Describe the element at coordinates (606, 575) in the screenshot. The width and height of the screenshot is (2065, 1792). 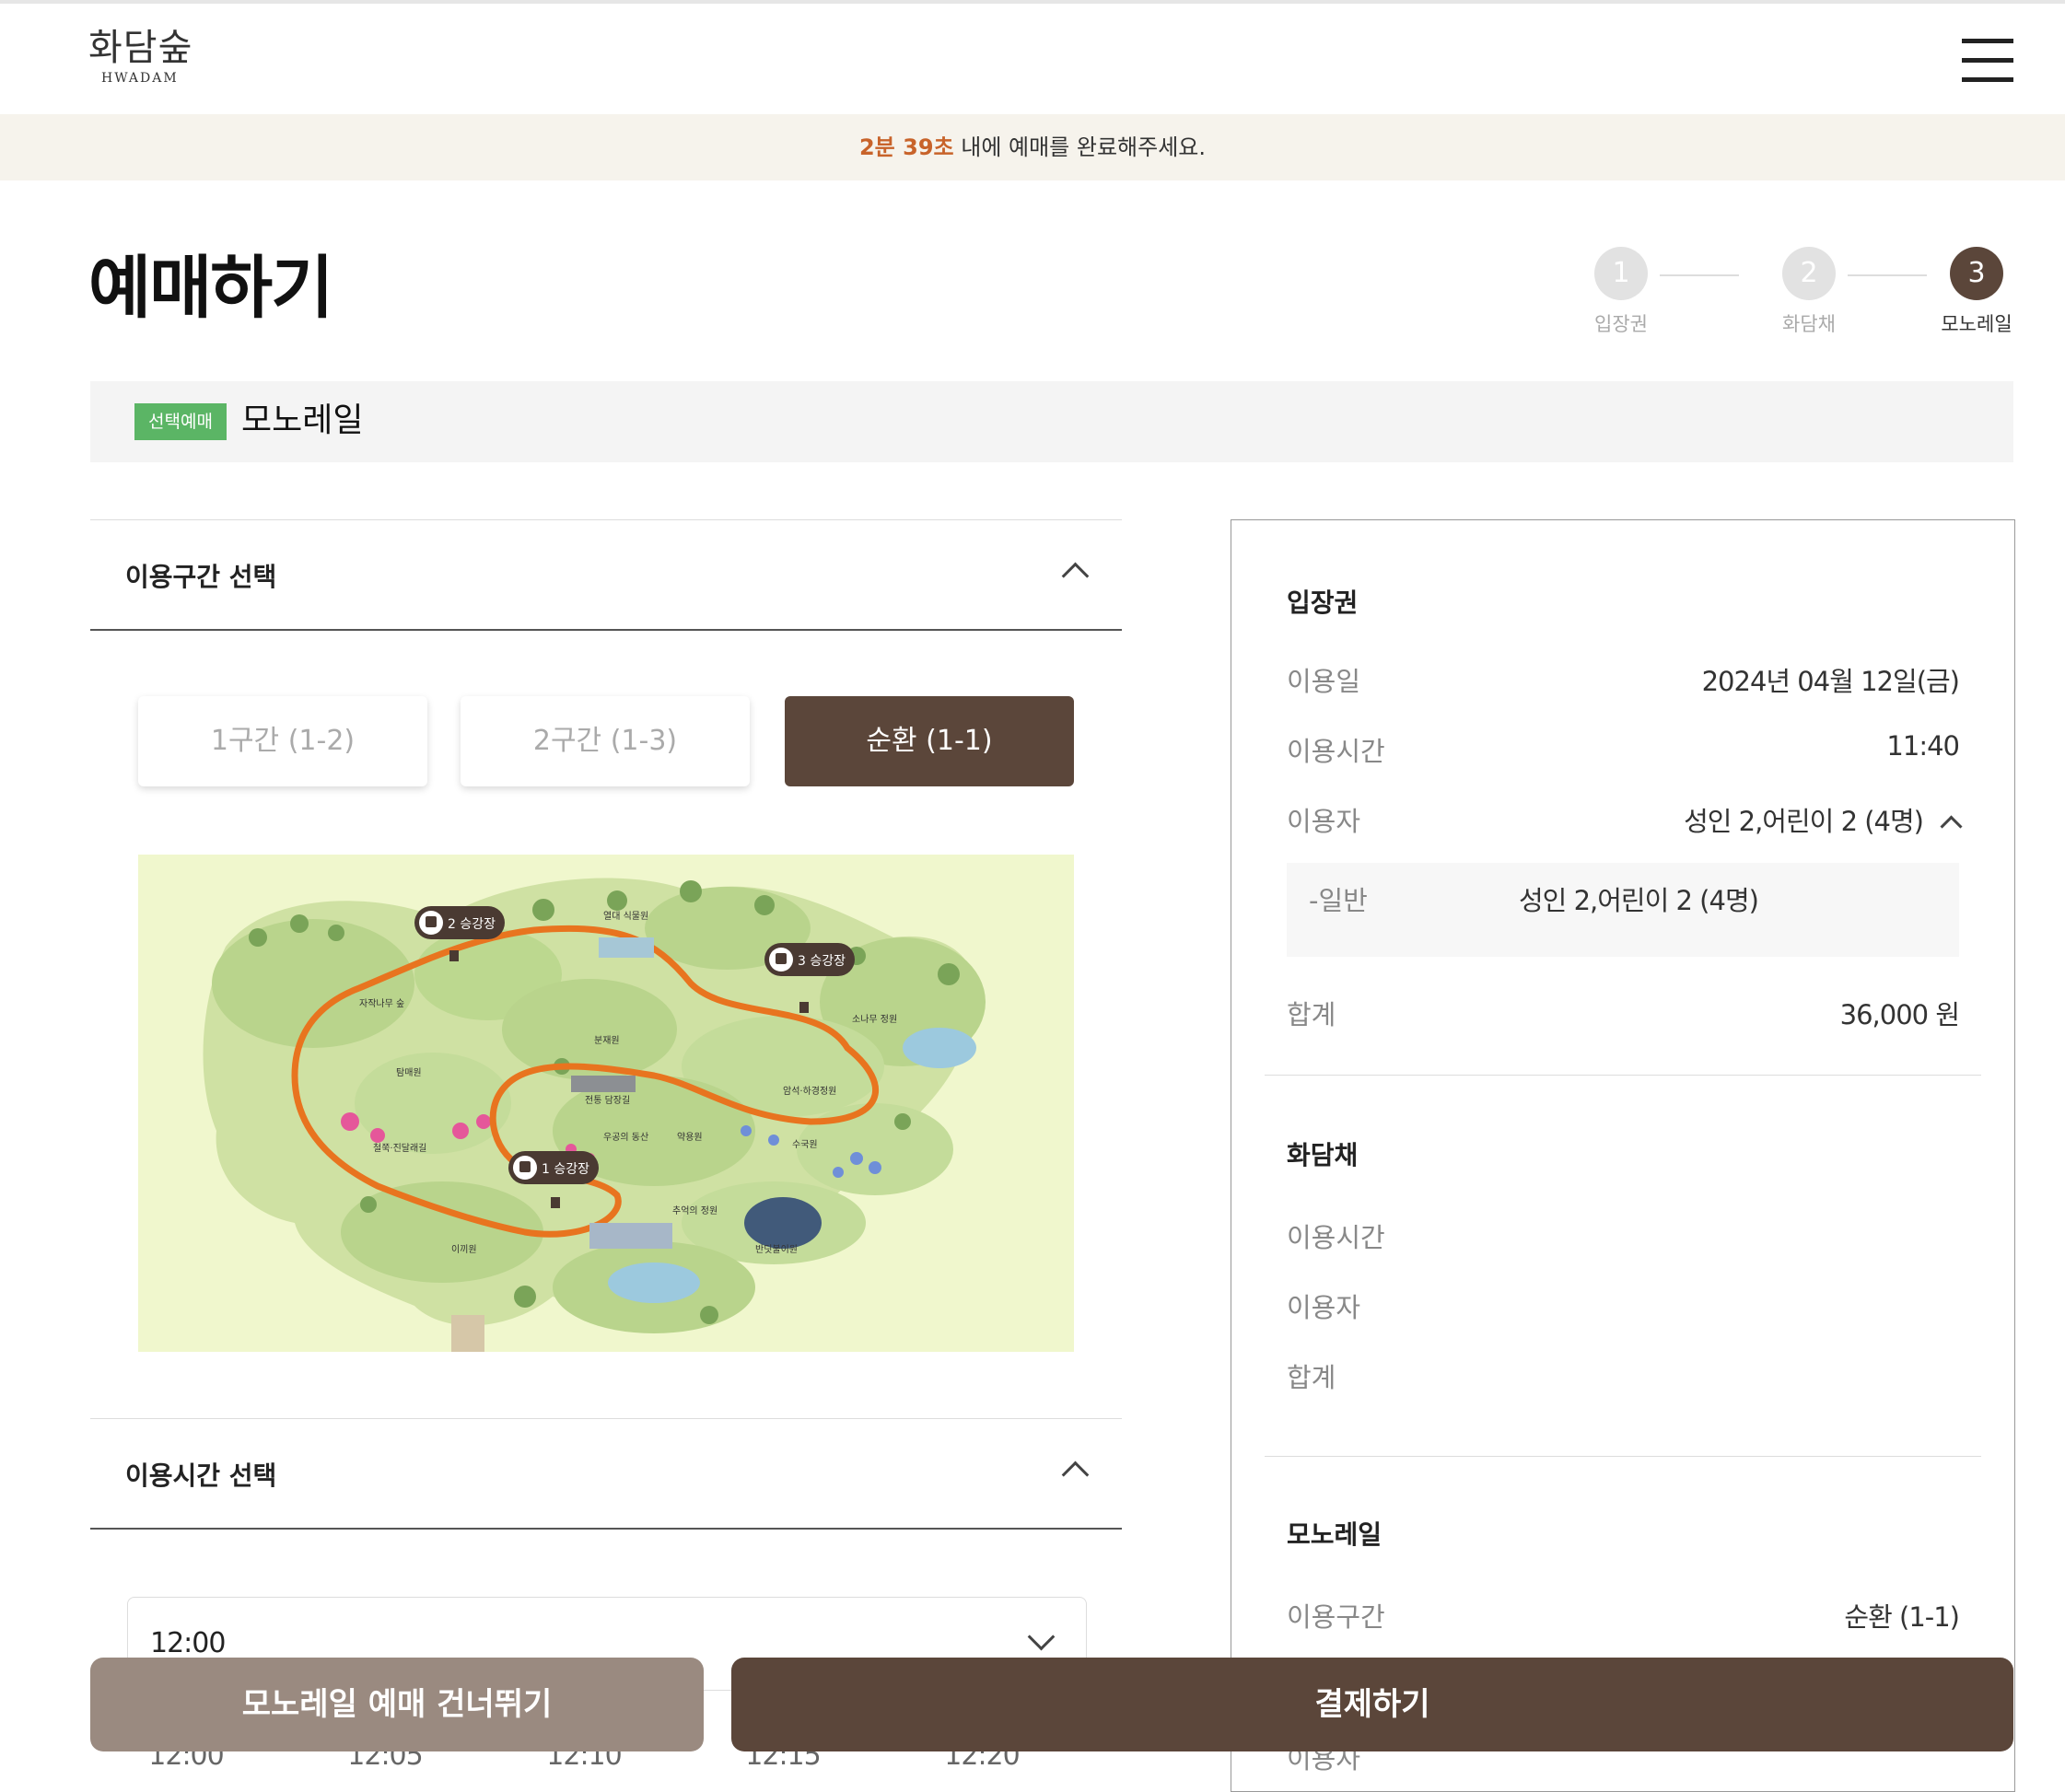
I see `route-accordion-header: 이용구간 선택` at that location.